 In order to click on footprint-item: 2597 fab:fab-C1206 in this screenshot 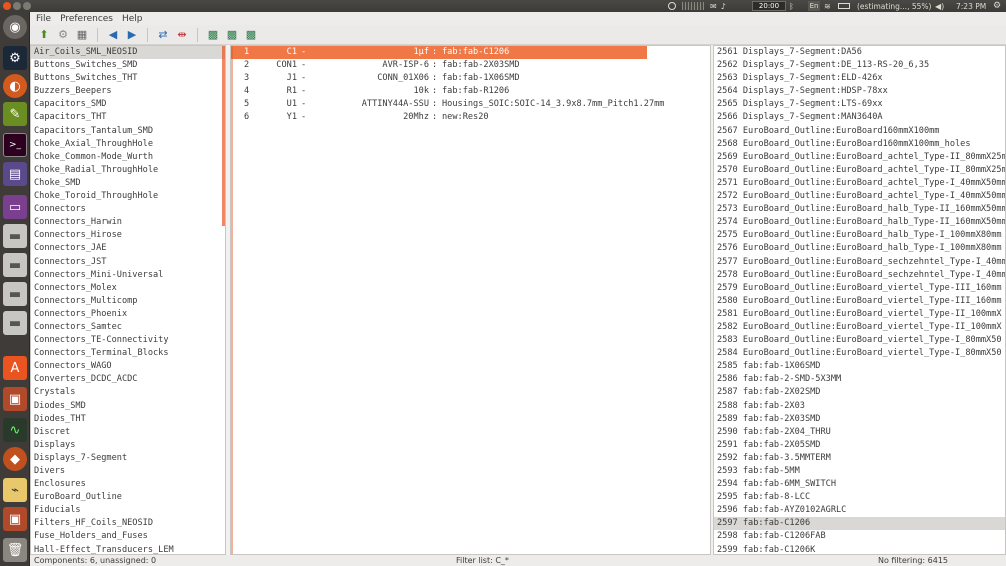, I will do `click(859, 524)`.